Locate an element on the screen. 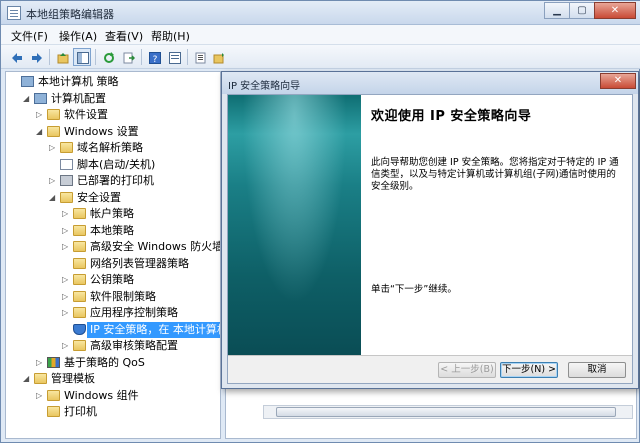  window-title: 本地组策略编辑器 is located at coordinates (70, 14).